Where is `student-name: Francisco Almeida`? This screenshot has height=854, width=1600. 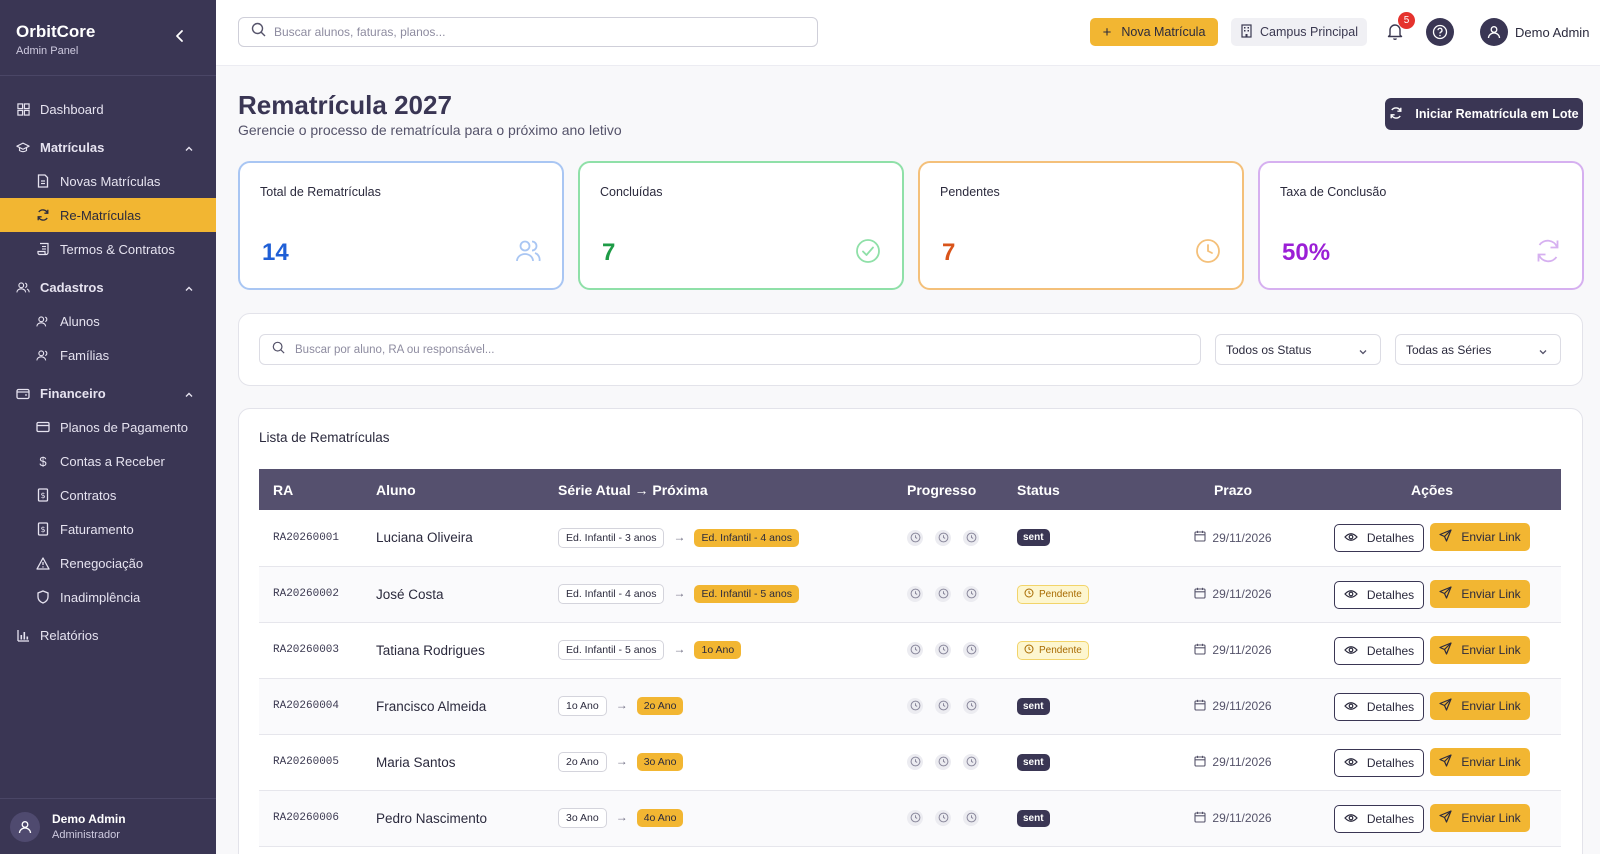 student-name: Francisco Almeida is located at coordinates (431, 706).